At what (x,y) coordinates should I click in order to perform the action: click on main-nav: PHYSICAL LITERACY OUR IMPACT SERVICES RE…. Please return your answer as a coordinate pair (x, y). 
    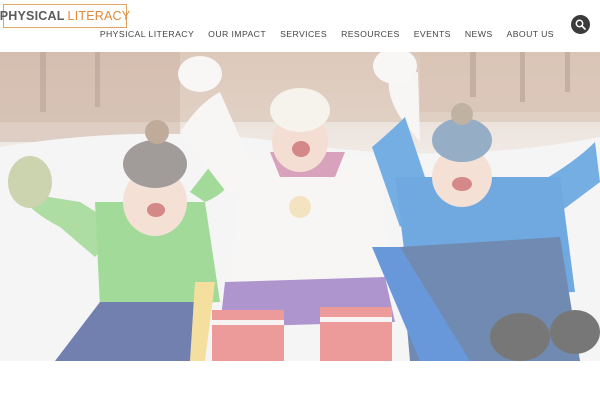
    Looking at the image, I should click on (327, 34).